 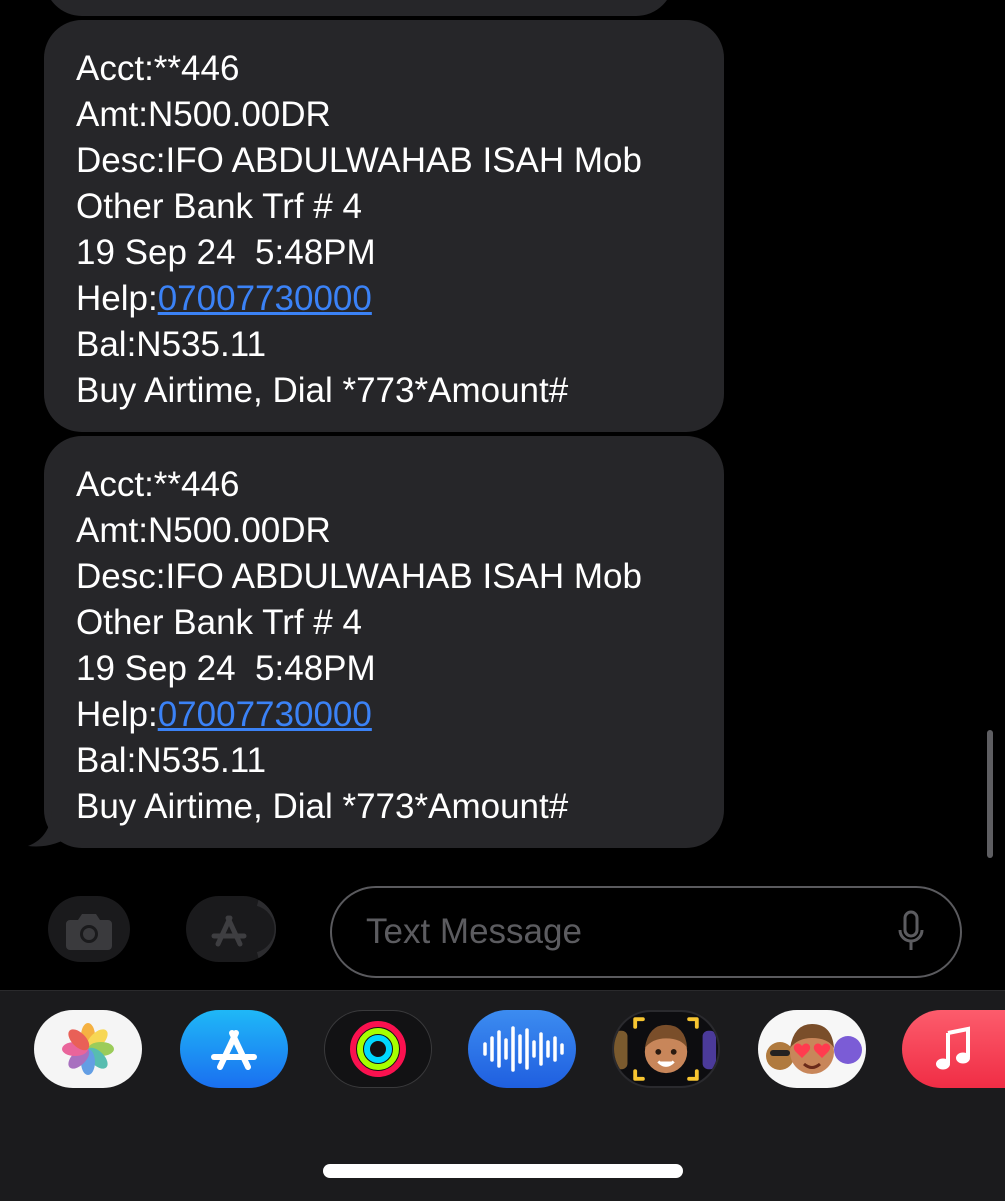 What do you see at coordinates (503, 1171) in the screenshot?
I see `home-indicator` at bounding box center [503, 1171].